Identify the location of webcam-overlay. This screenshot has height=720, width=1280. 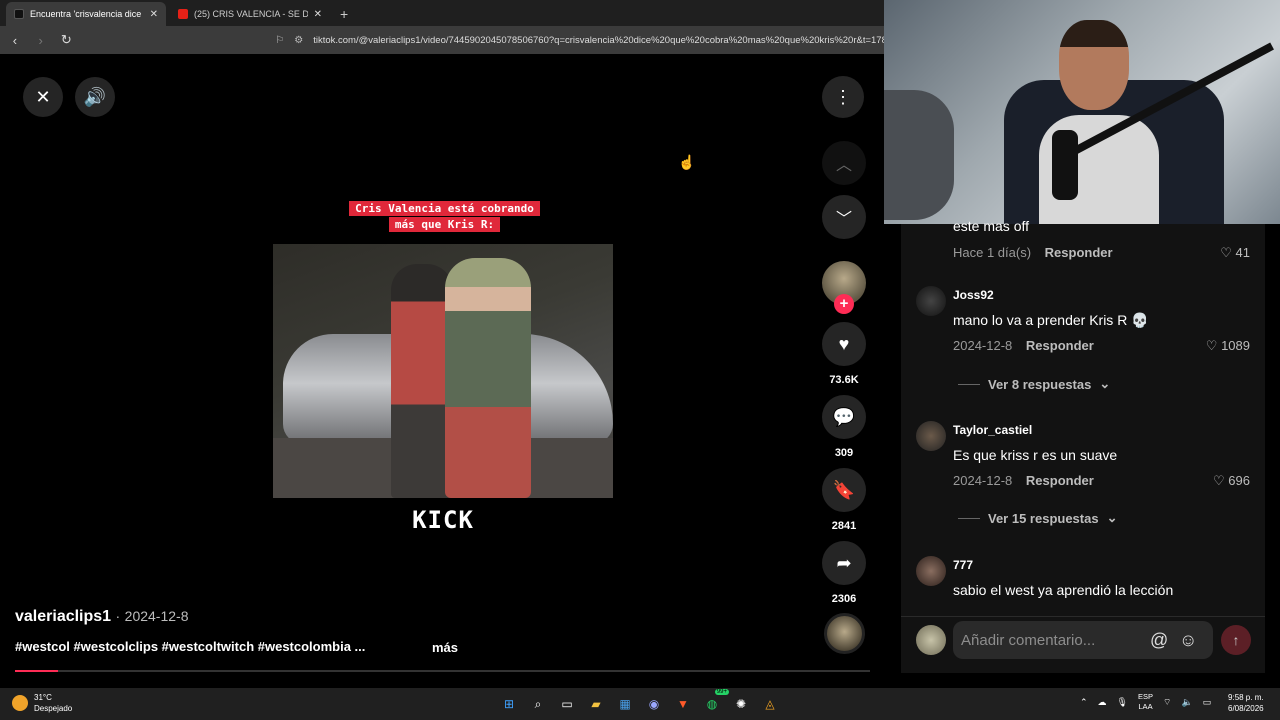
(1082, 112).